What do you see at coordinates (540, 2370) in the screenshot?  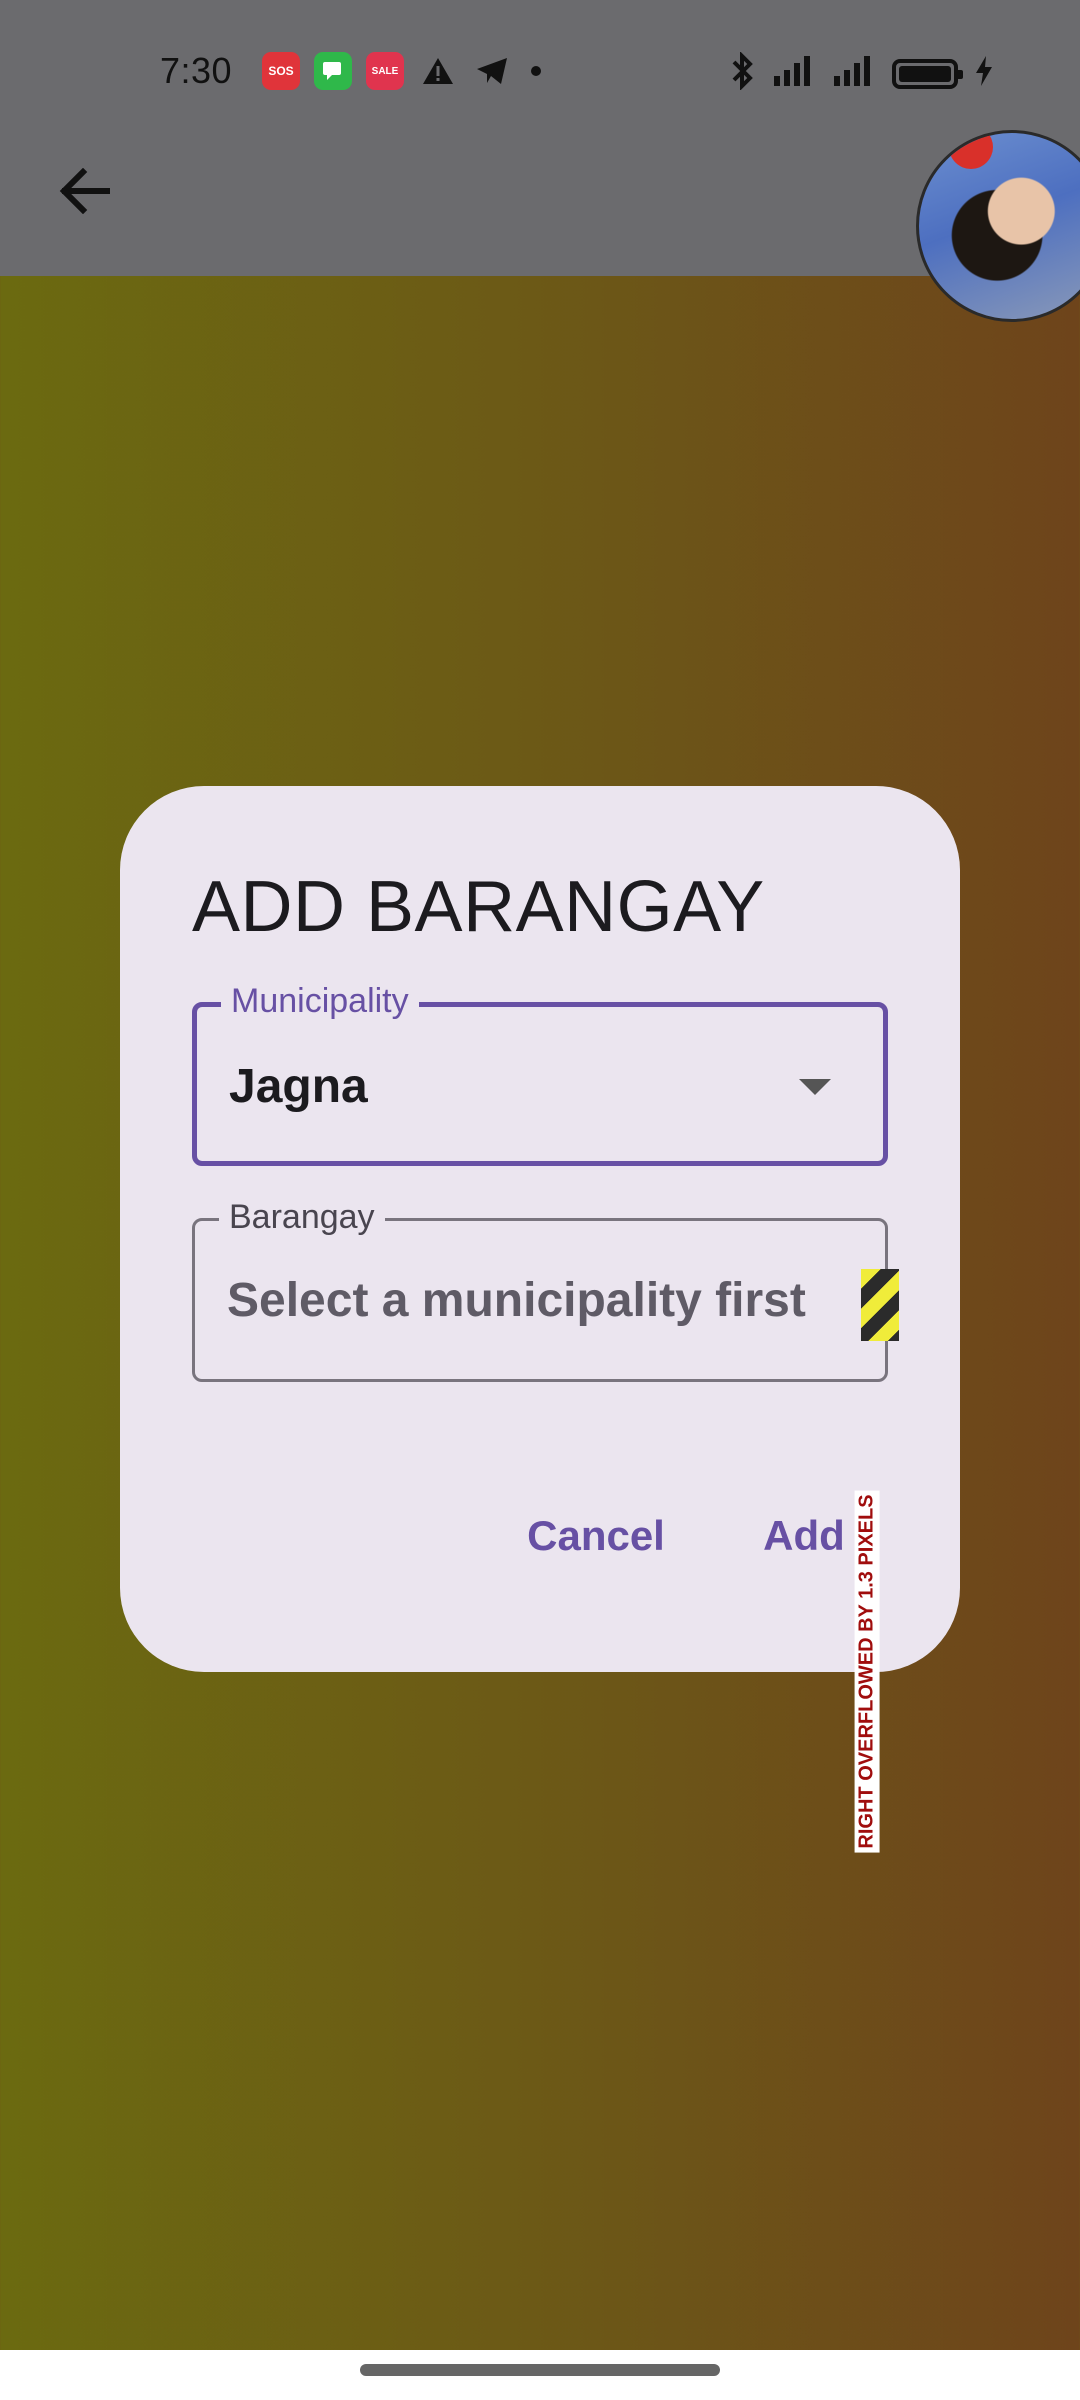 I see `home-indicator` at bounding box center [540, 2370].